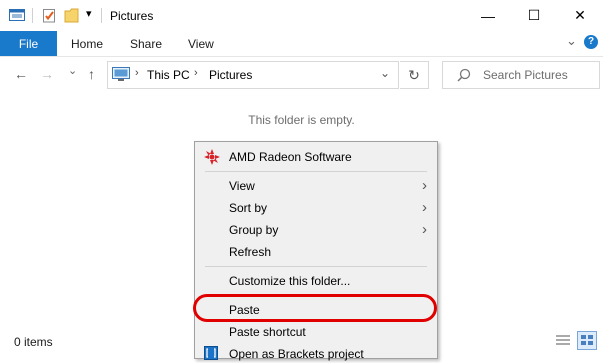  Describe the element at coordinates (248, 208) in the screenshot. I see `menu-item-sort-by: Sort by` at that location.